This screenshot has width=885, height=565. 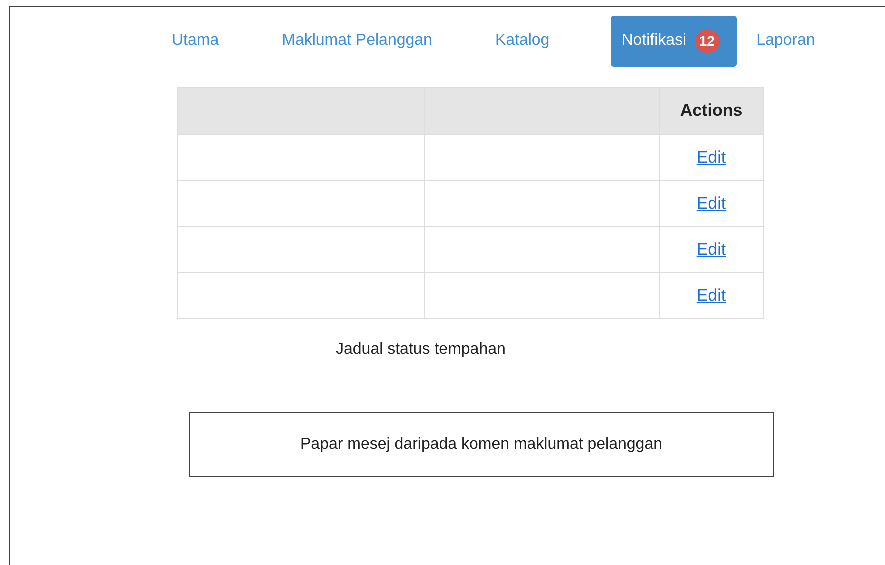 I want to click on notification-badge: 12, so click(x=707, y=41).